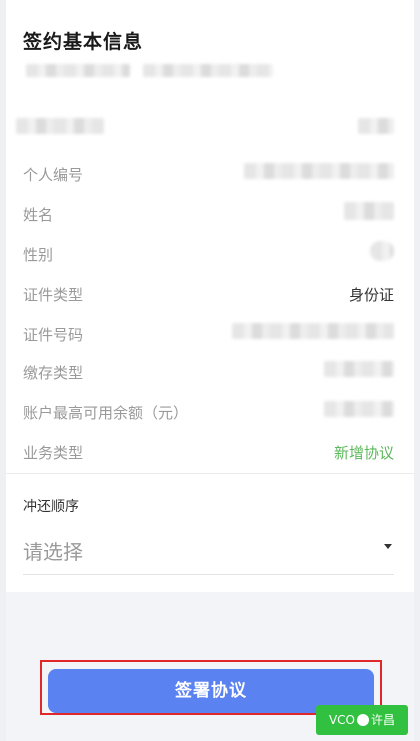 This screenshot has width=420, height=741. I want to click on watermark-text-right: 许昌, so click(383, 720).